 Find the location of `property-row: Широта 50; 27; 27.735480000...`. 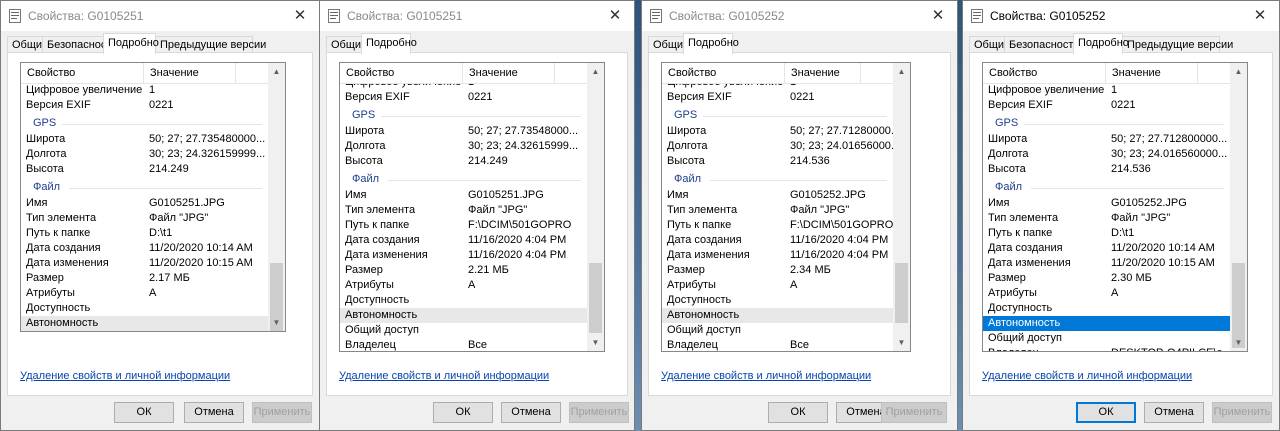

property-row: Широта 50; 27; 27.735480000... is located at coordinates (144, 139).